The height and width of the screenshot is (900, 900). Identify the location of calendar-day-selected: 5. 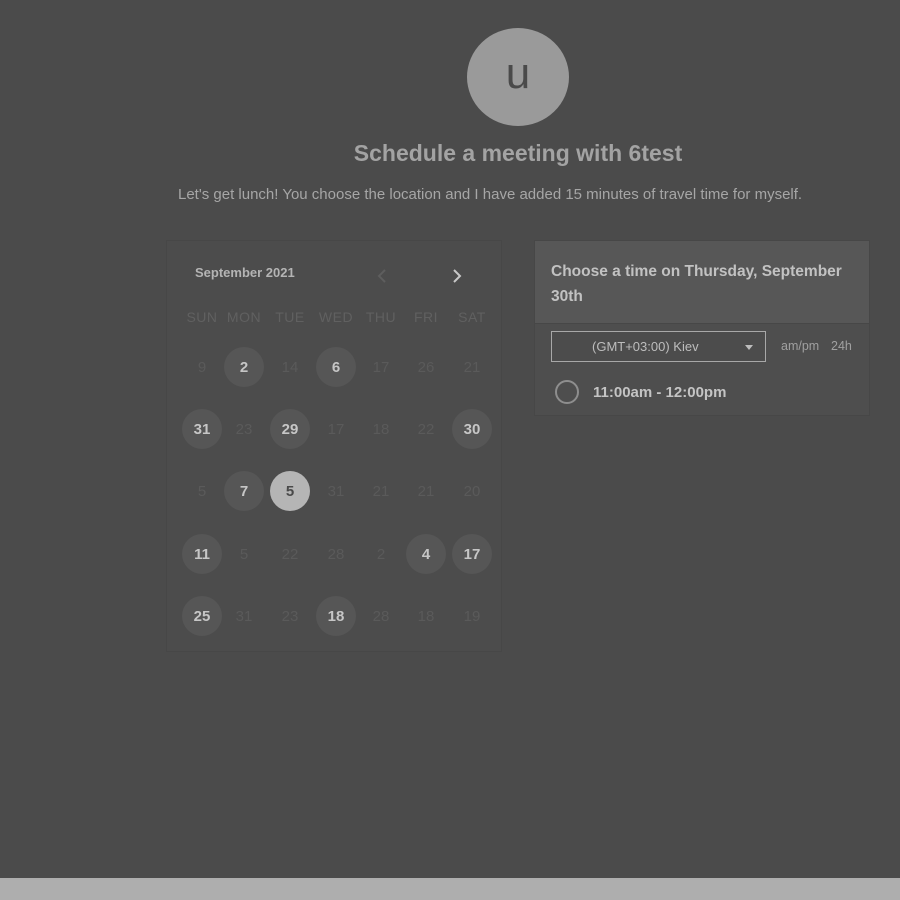
(290, 491).